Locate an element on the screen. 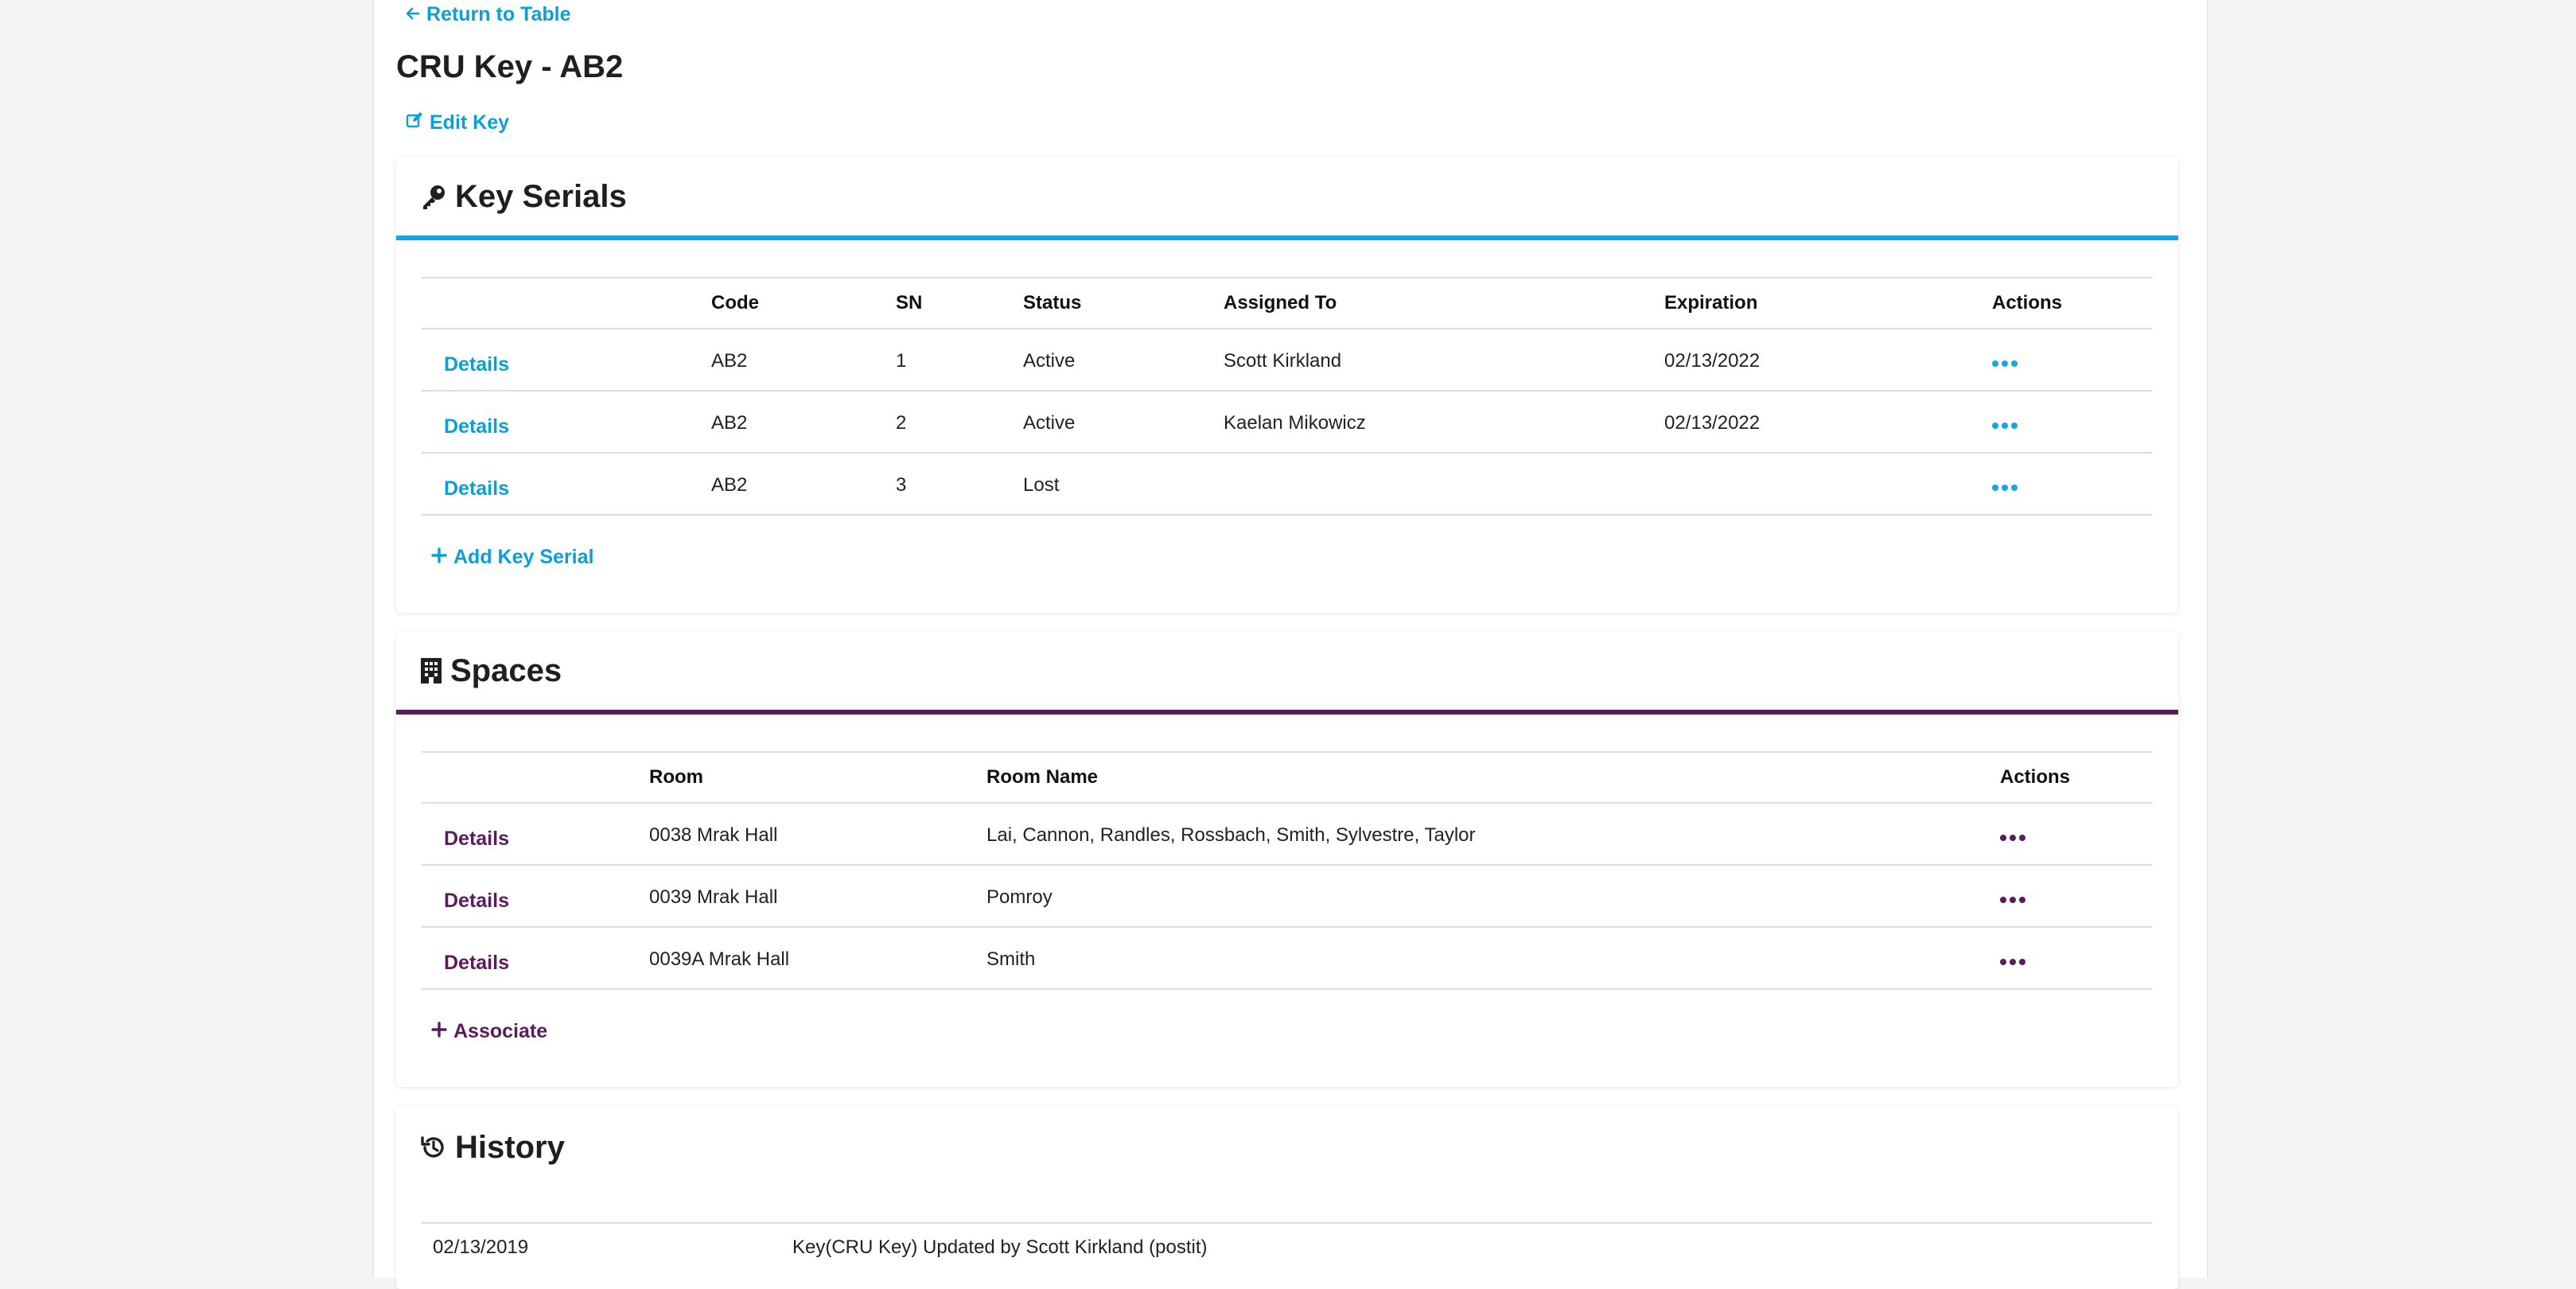 This screenshot has width=2576, height=1289. add-key-serial-label: Add Key Serial is located at coordinates (523, 557).